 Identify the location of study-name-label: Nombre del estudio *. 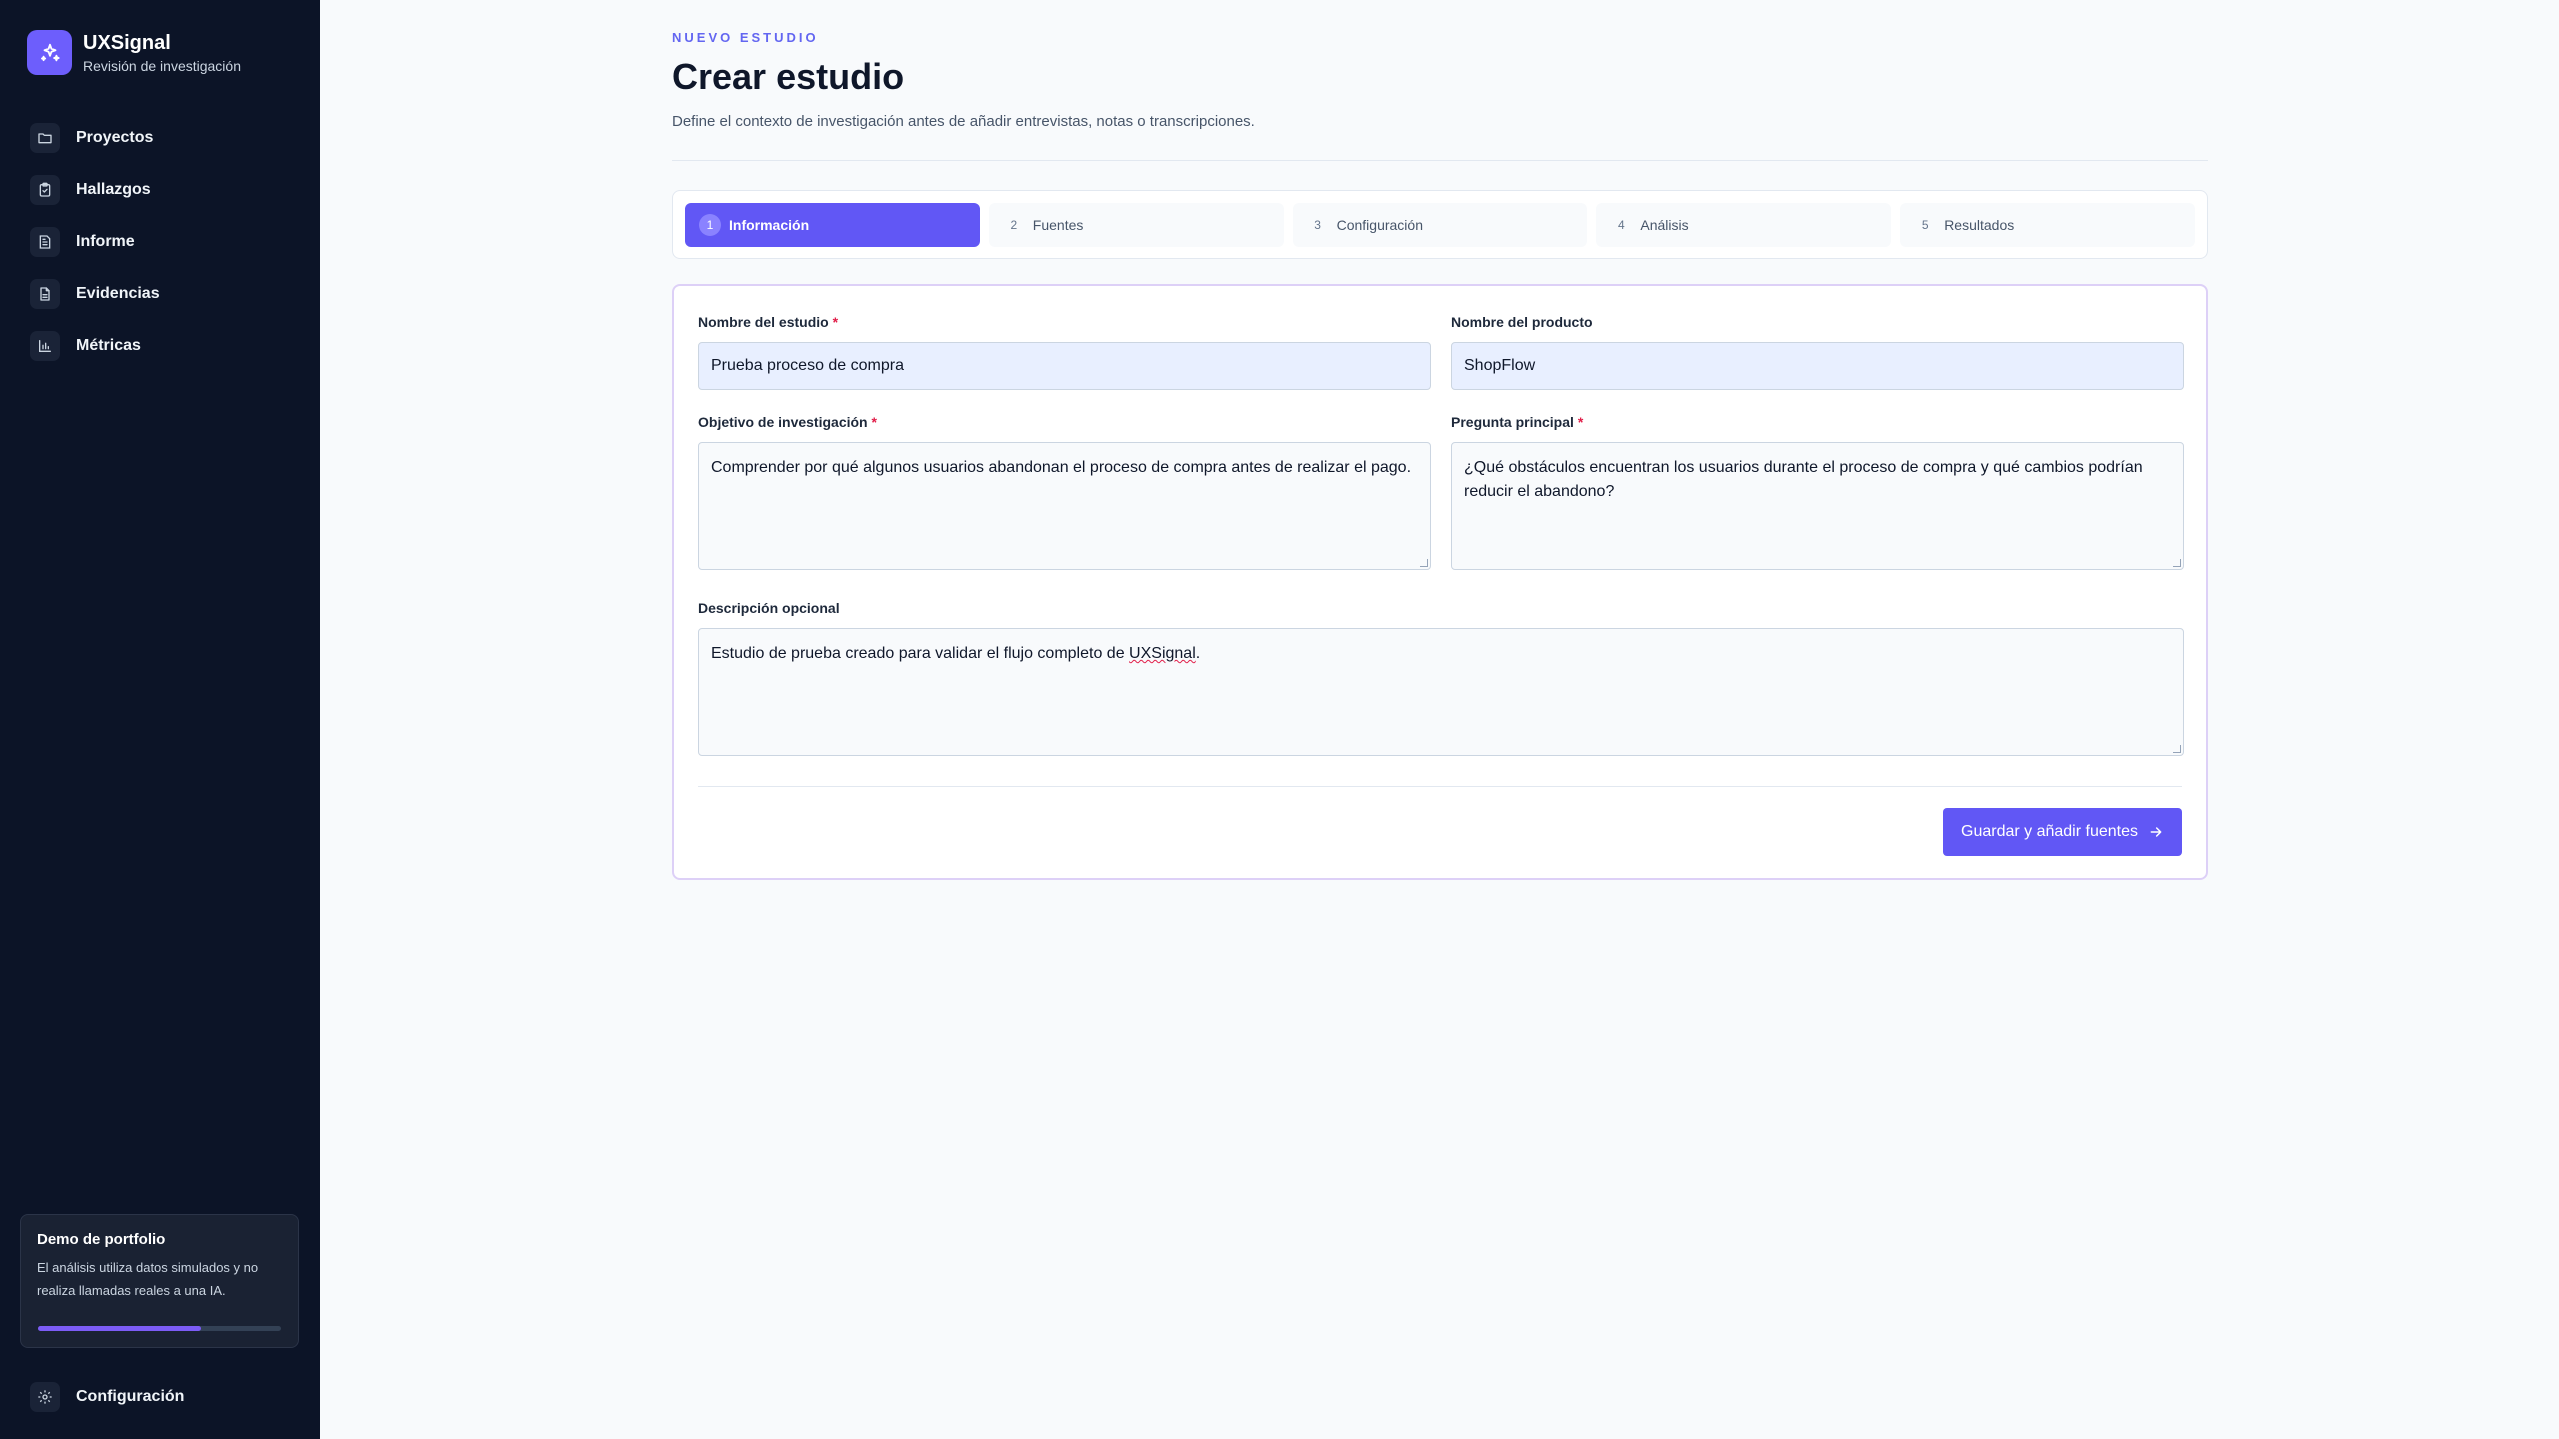
(768, 322).